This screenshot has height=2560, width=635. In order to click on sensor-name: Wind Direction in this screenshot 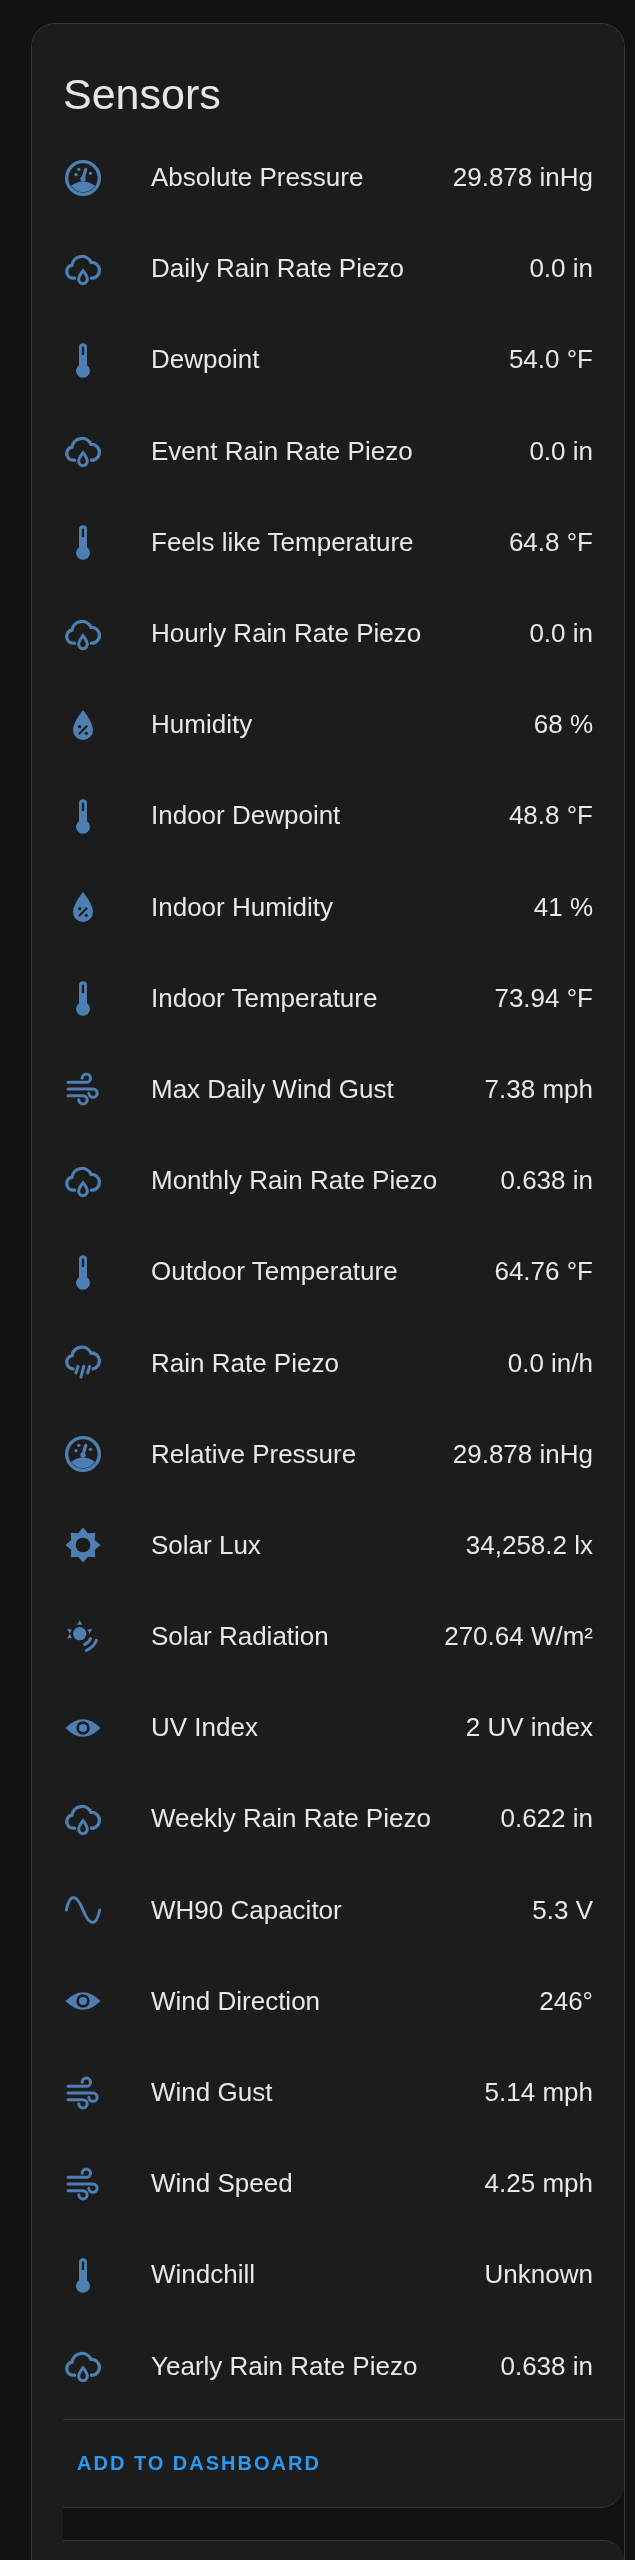, I will do `click(236, 2001)`.